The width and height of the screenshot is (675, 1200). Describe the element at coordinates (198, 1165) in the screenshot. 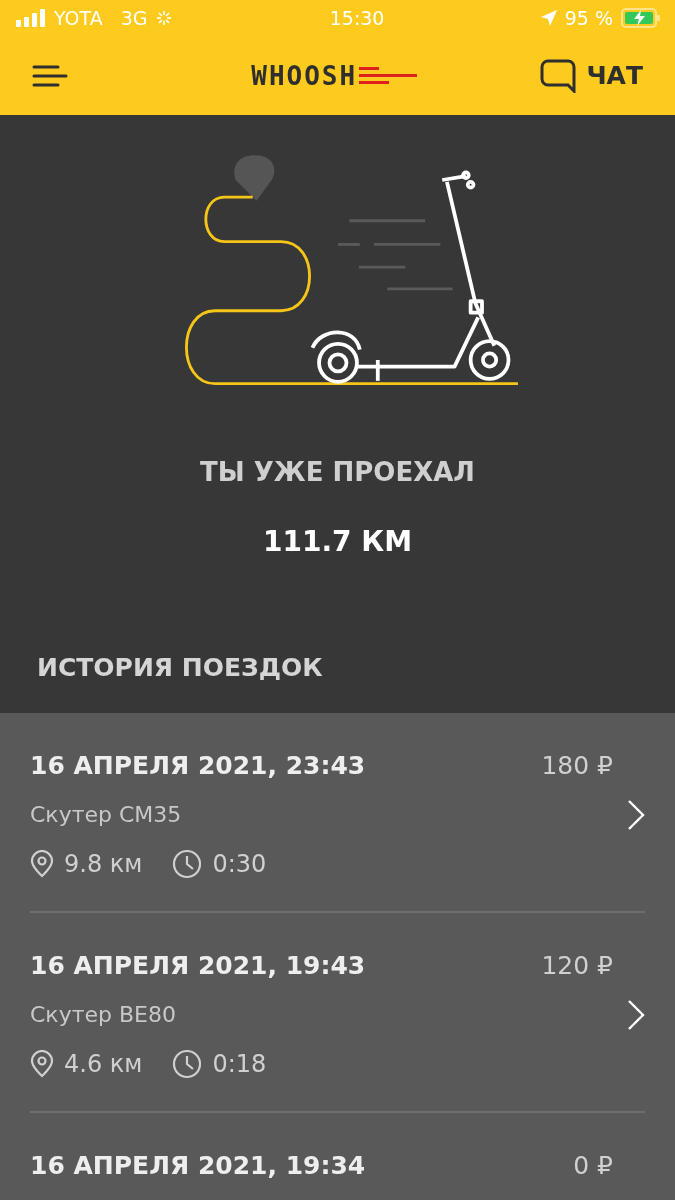

I see `trip-date: 16 АПРЕЛЯ 2021, 19:34` at that location.